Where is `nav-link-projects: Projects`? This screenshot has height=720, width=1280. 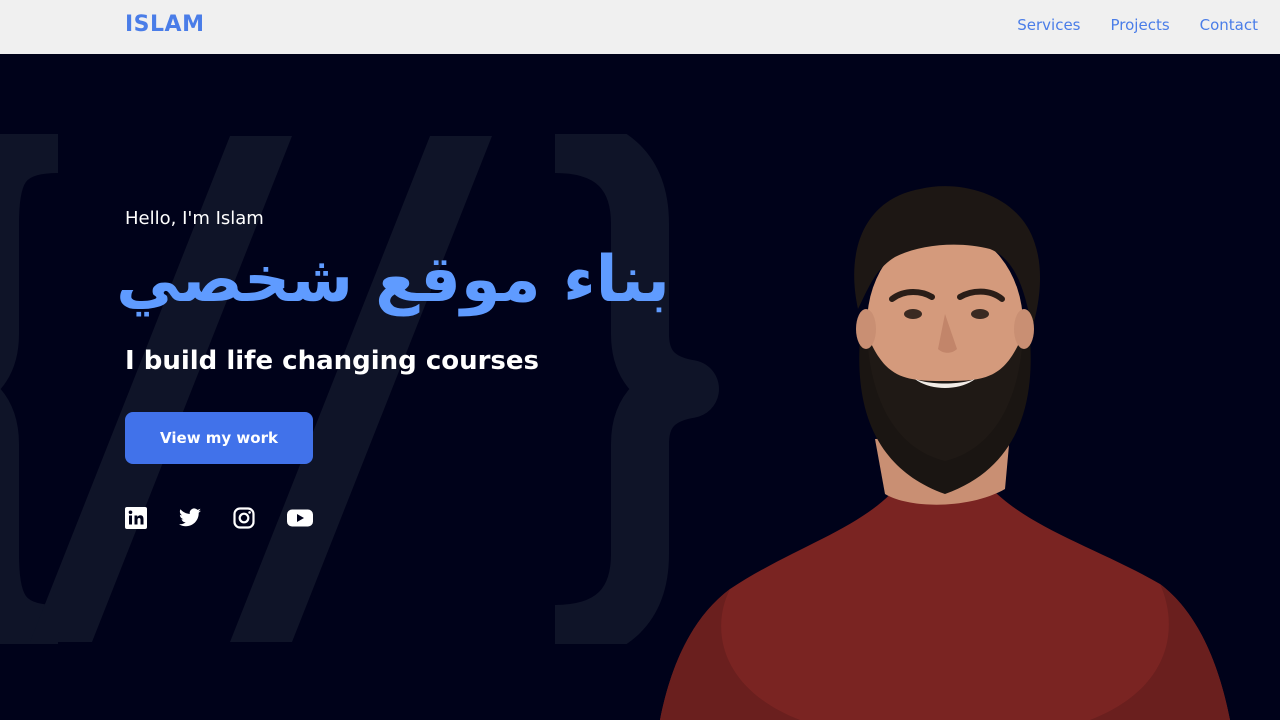
nav-link-projects: Projects is located at coordinates (1140, 25).